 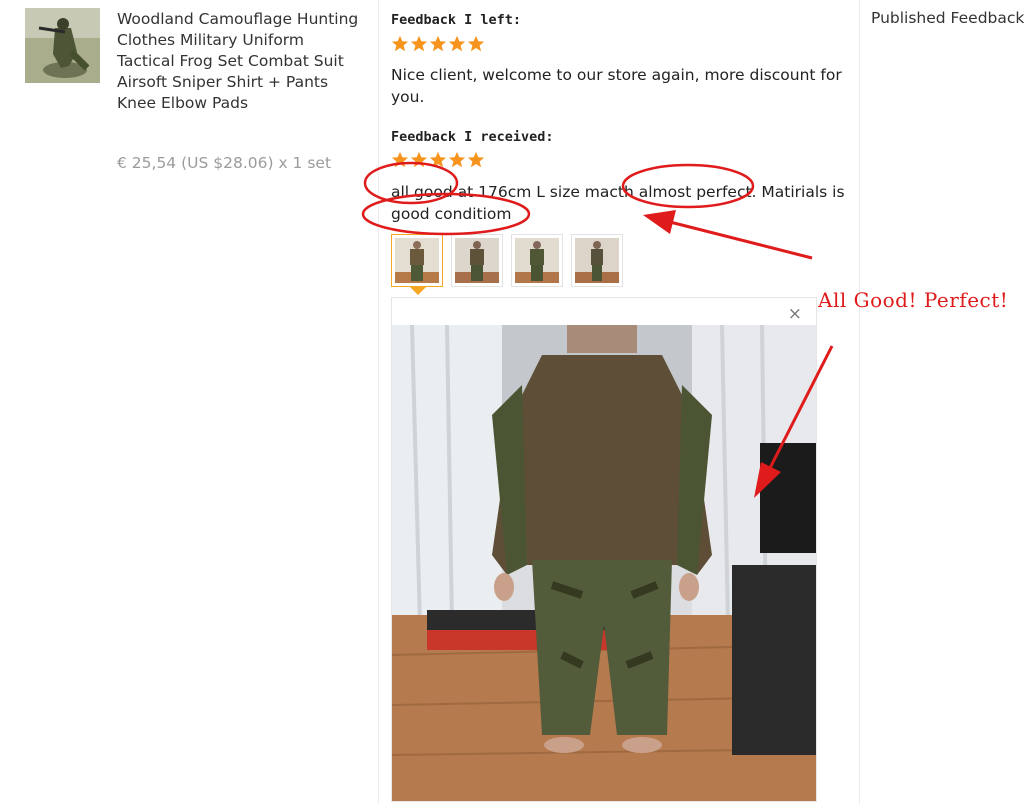 What do you see at coordinates (418, 291) in the screenshot?
I see `selected-photo-caret` at bounding box center [418, 291].